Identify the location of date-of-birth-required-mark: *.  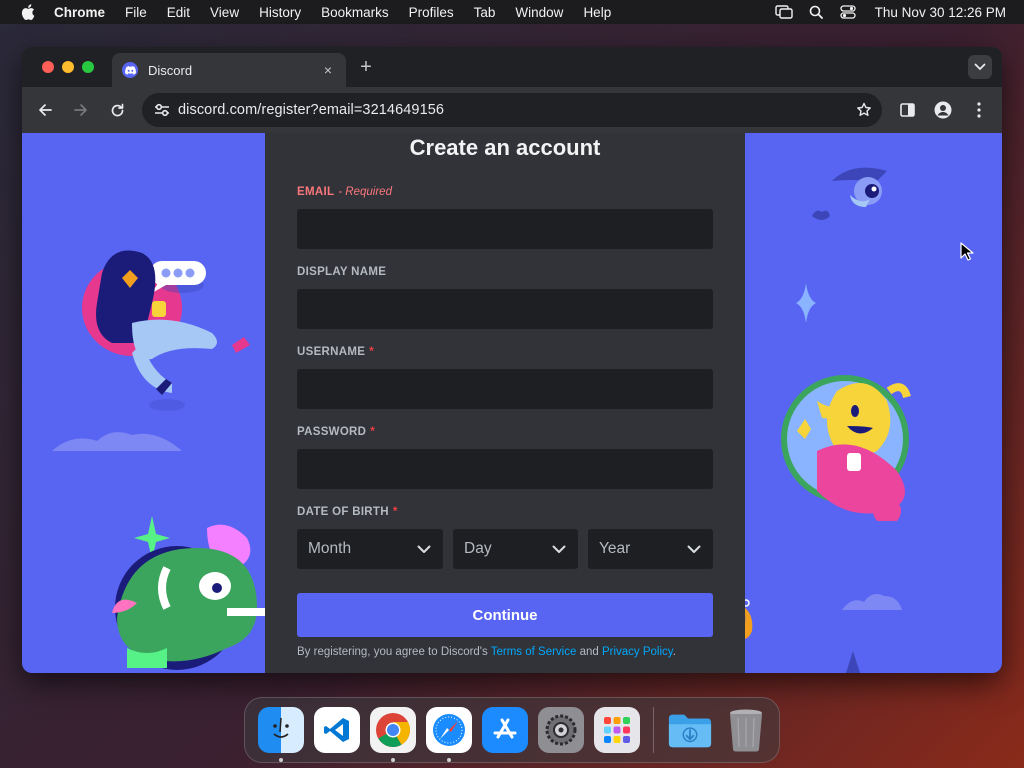
(395, 512).